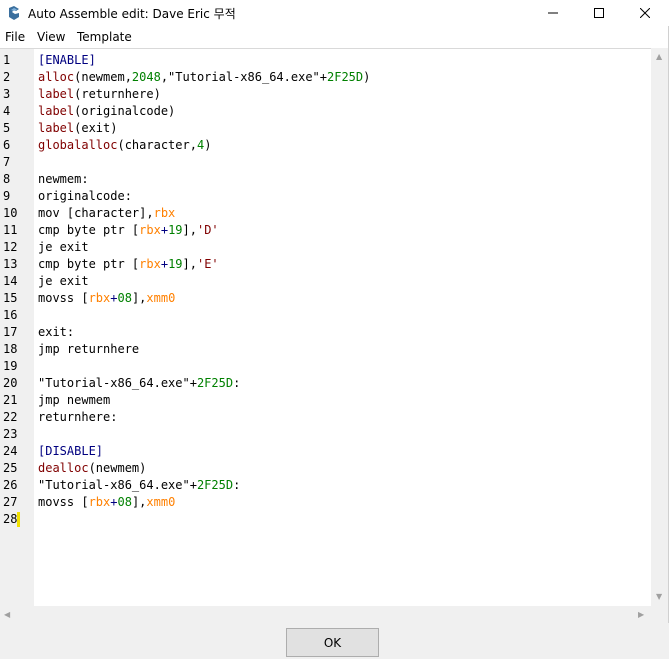  I want to click on minimize-button, so click(553, 13).